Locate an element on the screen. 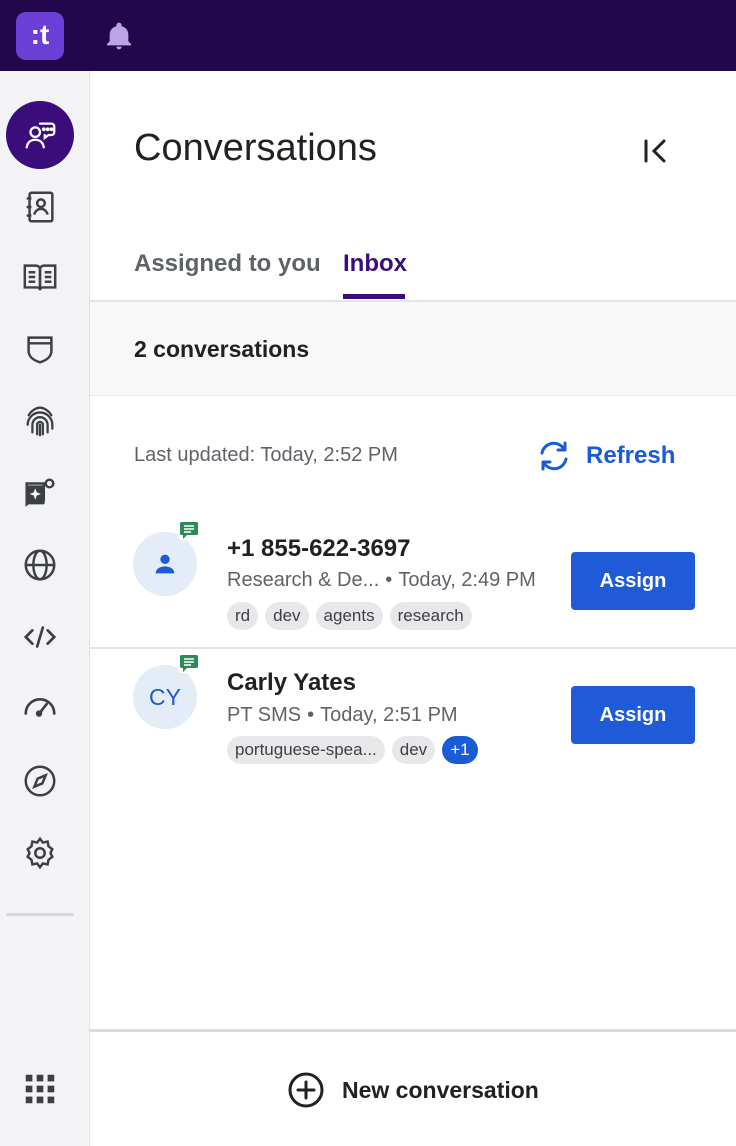 The width and height of the screenshot is (736, 1146). sidebar-item-conversations is located at coordinates (40, 135).